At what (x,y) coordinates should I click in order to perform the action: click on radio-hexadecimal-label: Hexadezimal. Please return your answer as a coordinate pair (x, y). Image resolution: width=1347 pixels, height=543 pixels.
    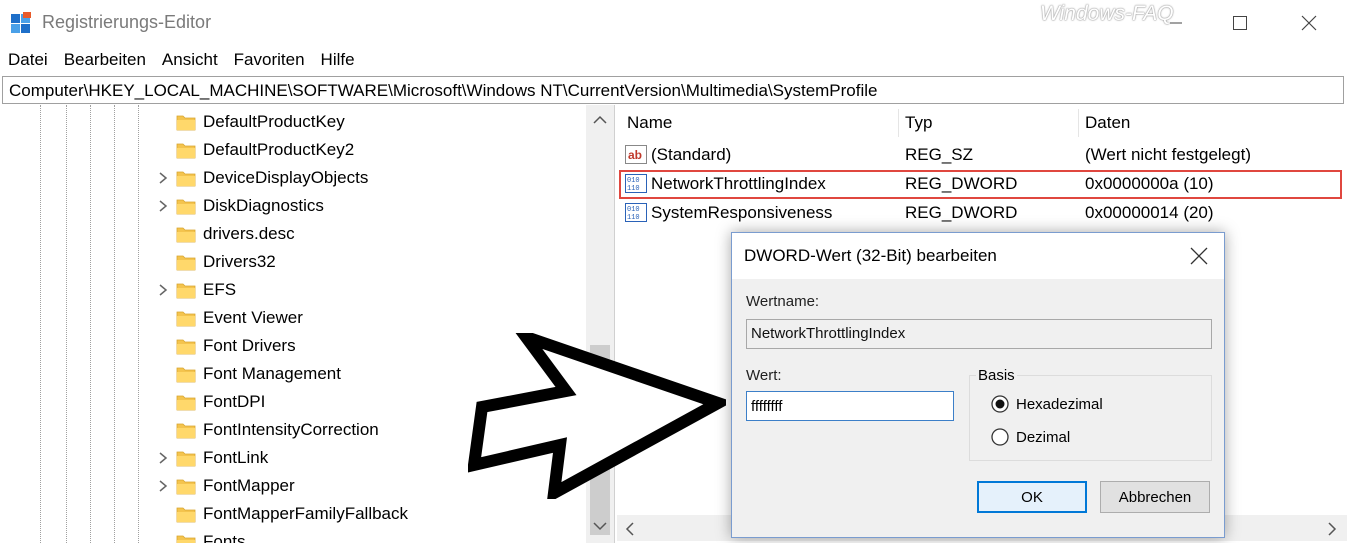
    Looking at the image, I should click on (1059, 404).